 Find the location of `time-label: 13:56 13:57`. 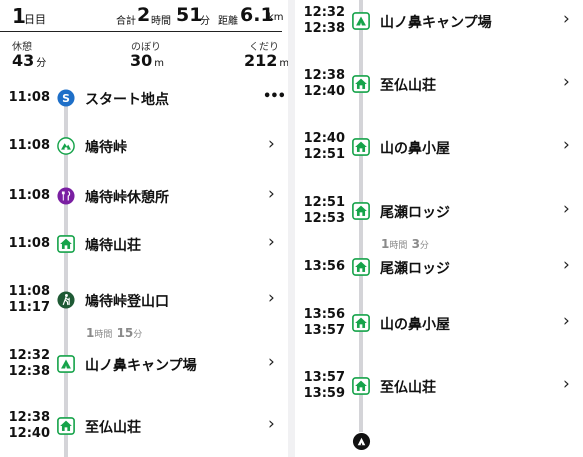

time-label: 13:56 13:57 is located at coordinates (322, 323).